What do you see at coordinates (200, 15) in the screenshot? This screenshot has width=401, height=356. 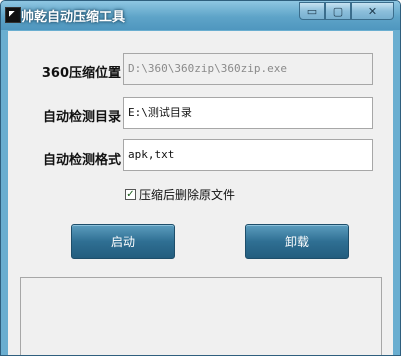 I see `title-bar: 帅乾自动压缩工具 ▭ ▢ ✕` at bounding box center [200, 15].